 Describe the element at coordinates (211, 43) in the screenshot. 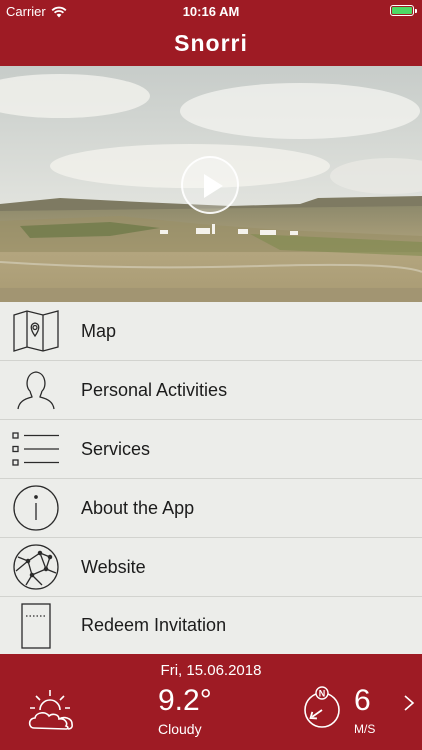

I see `app-title: Snorri` at that location.